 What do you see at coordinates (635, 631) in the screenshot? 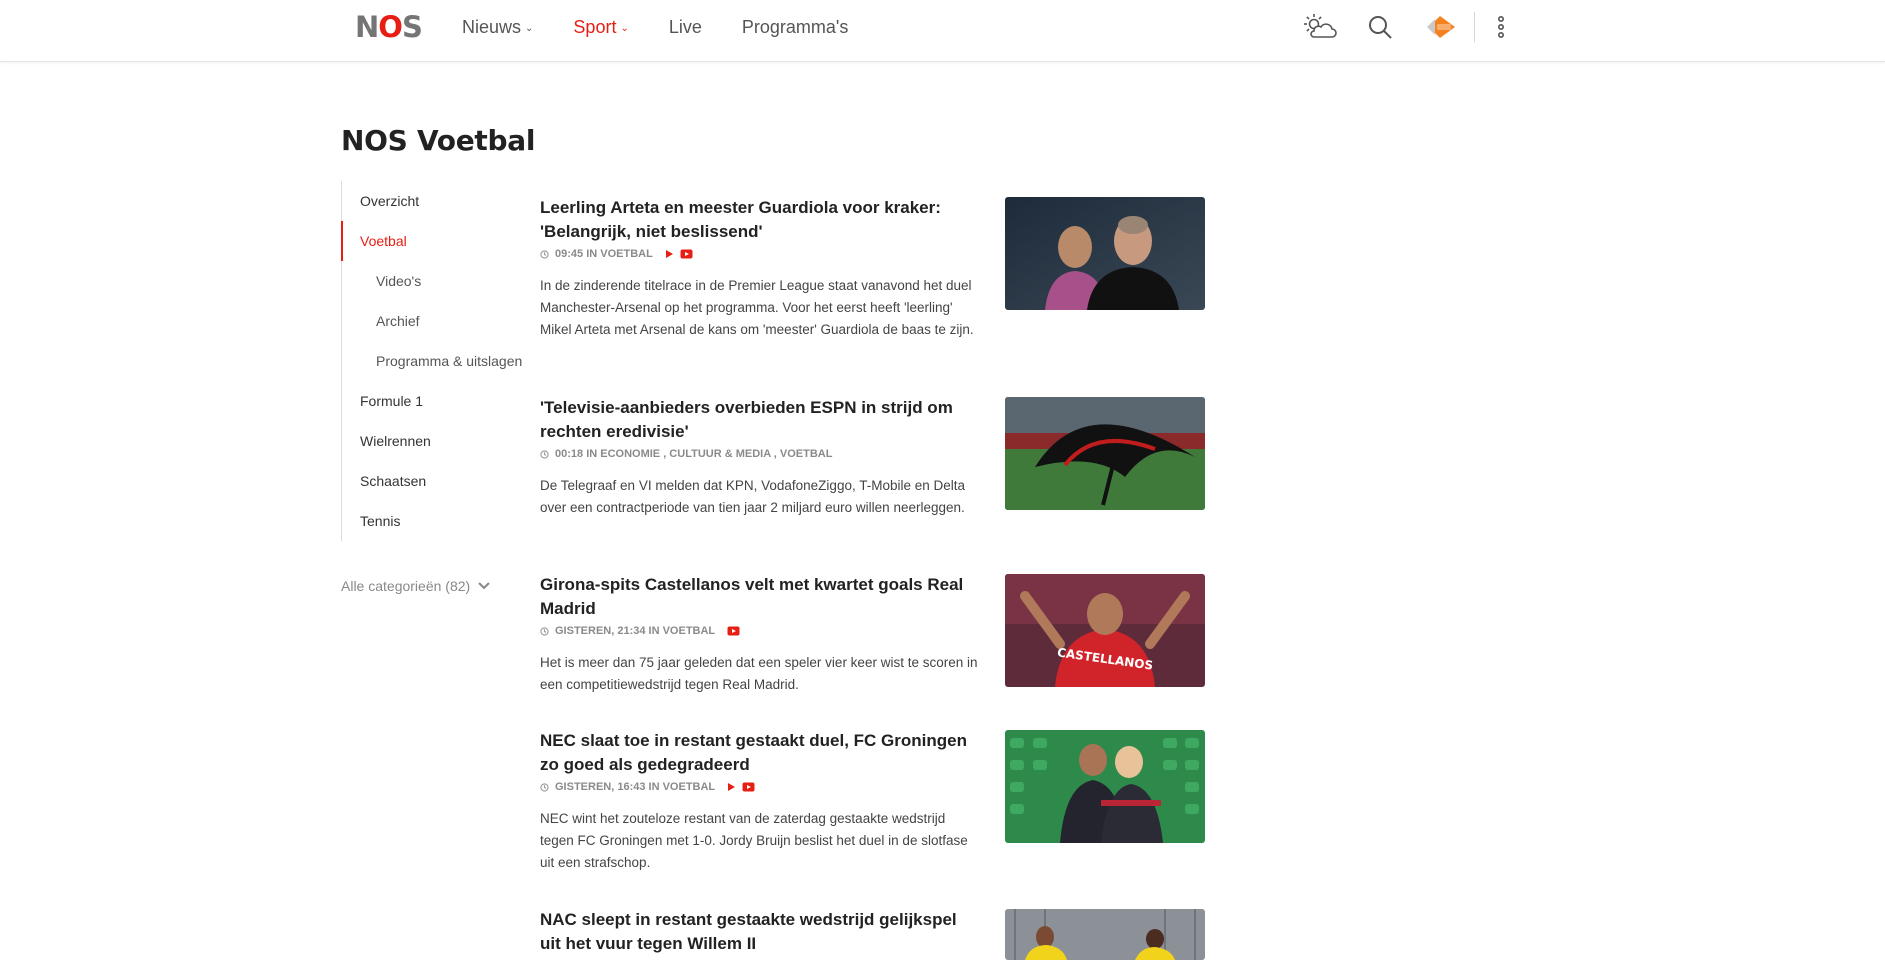
I see `article-meta-text: GISTEREN, 21:34 IN VOETBAL` at bounding box center [635, 631].